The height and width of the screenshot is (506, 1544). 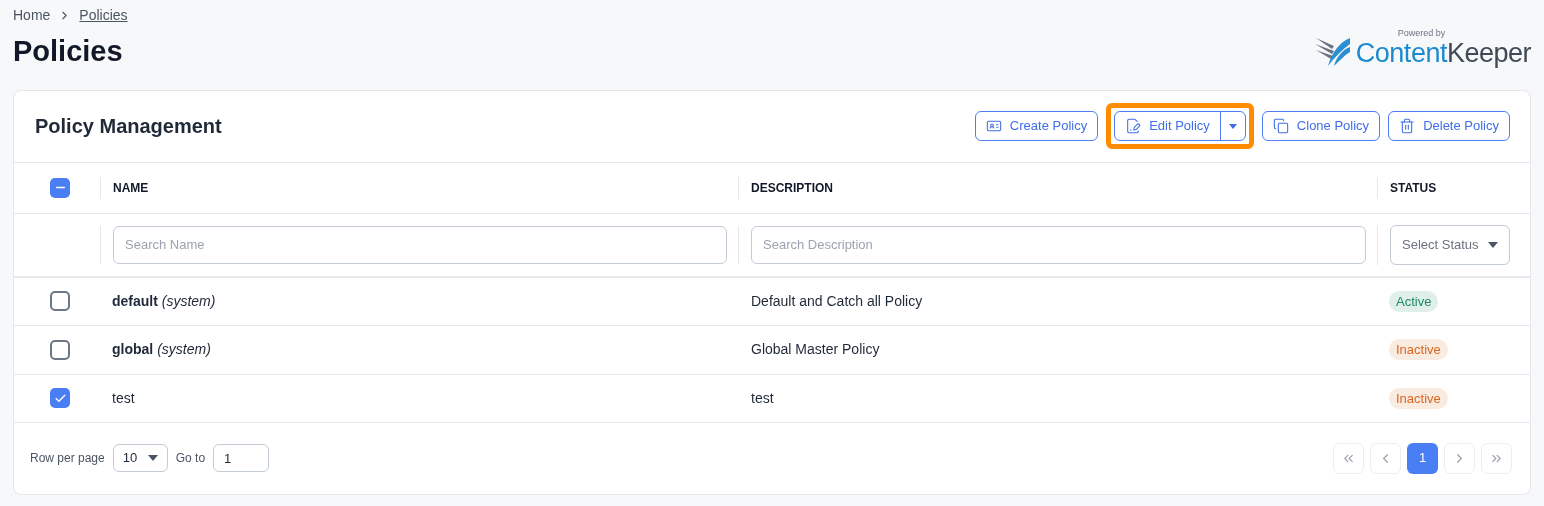 I want to click on policy-description: Global Master Policy, so click(x=815, y=349).